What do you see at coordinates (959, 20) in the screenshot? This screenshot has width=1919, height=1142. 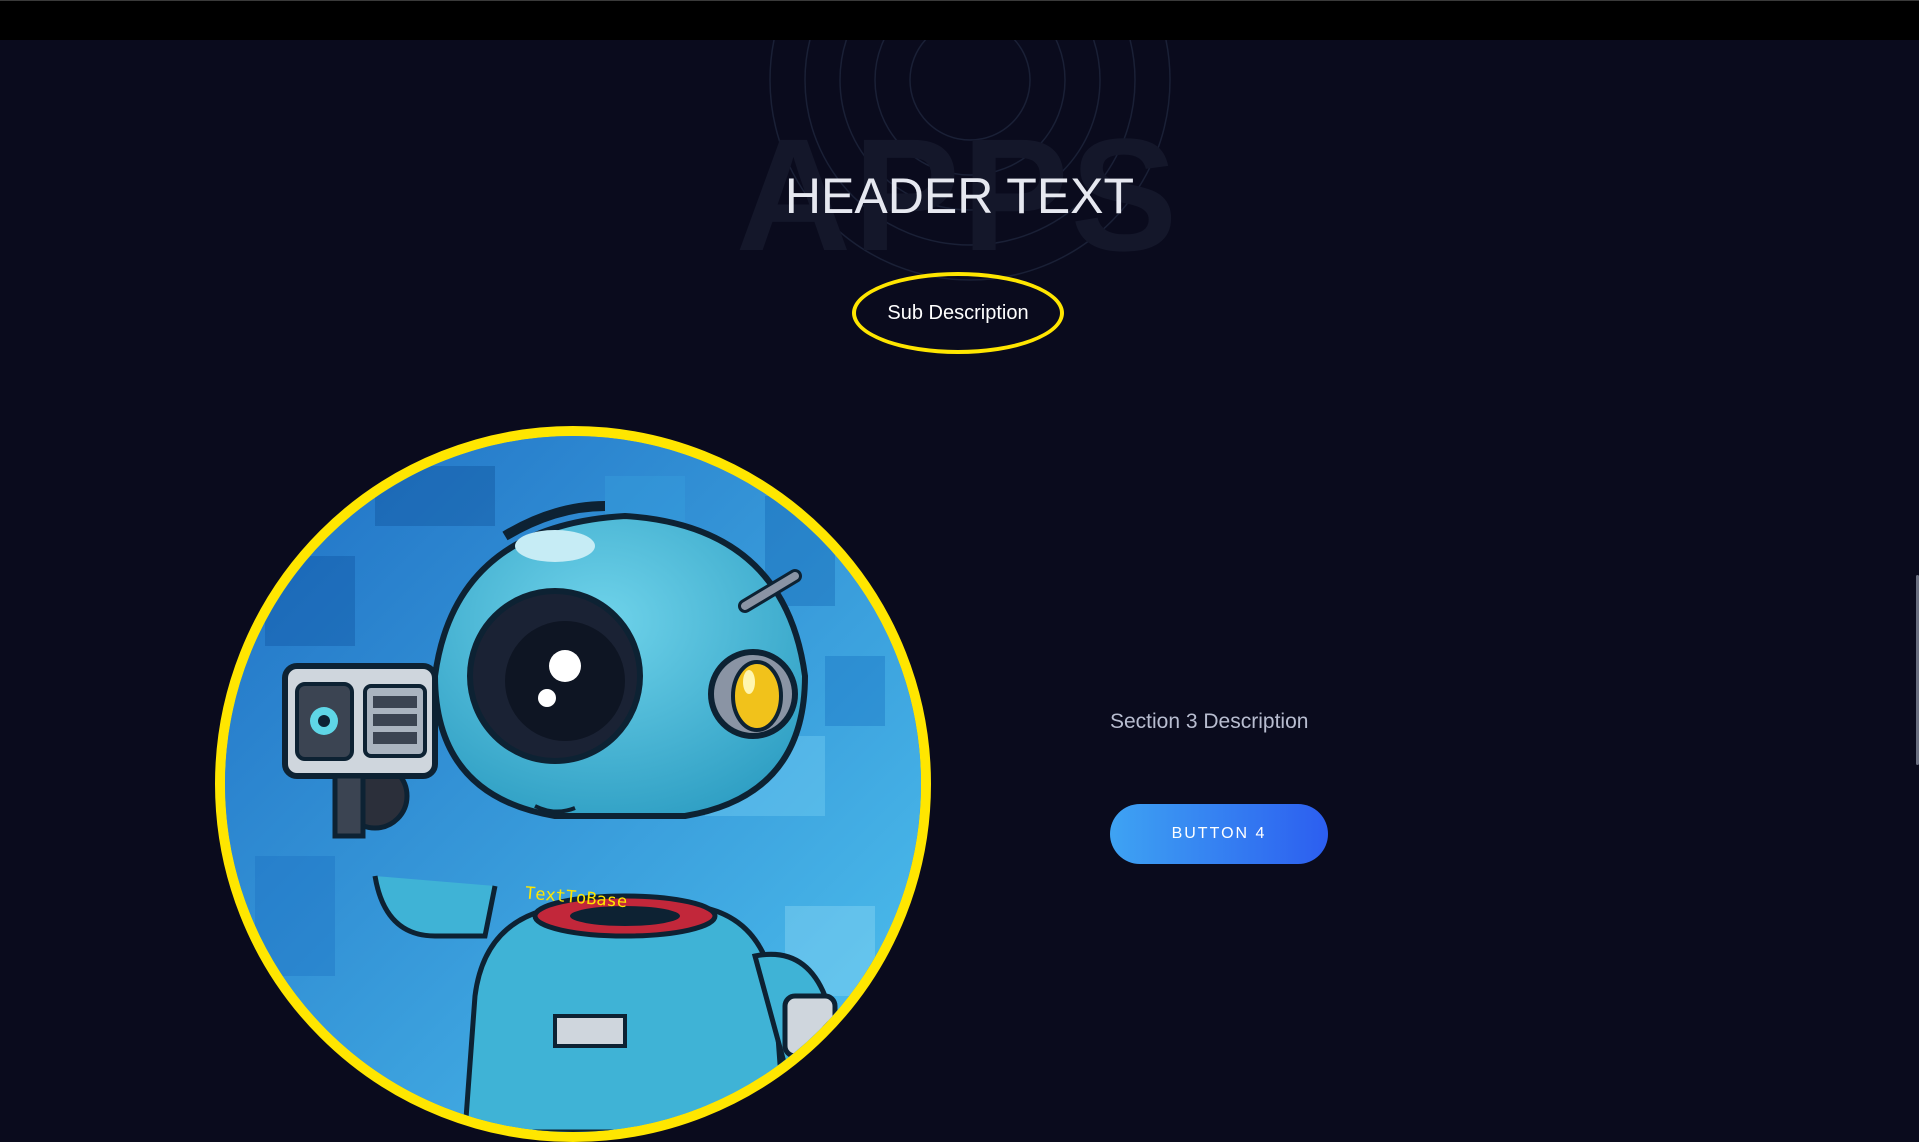 I see `top-bar` at bounding box center [959, 20].